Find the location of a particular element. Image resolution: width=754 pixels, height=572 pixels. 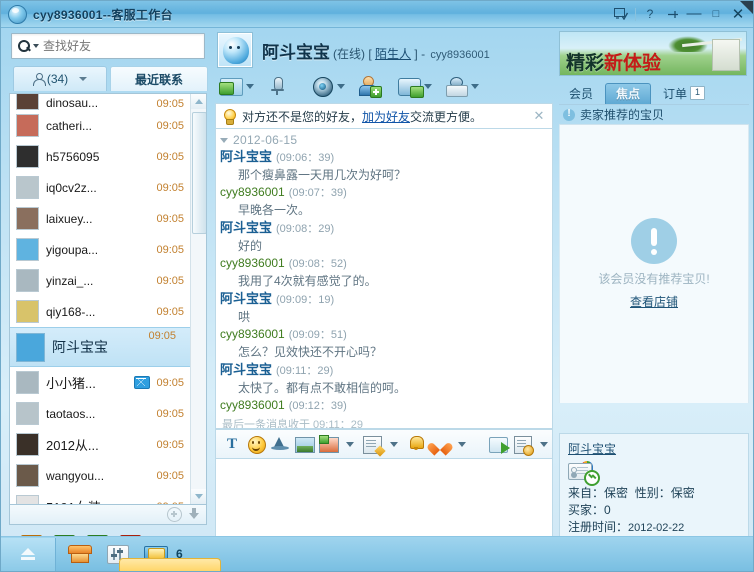

peer-name: 阿斗宝宝 is located at coordinates (296, 52).